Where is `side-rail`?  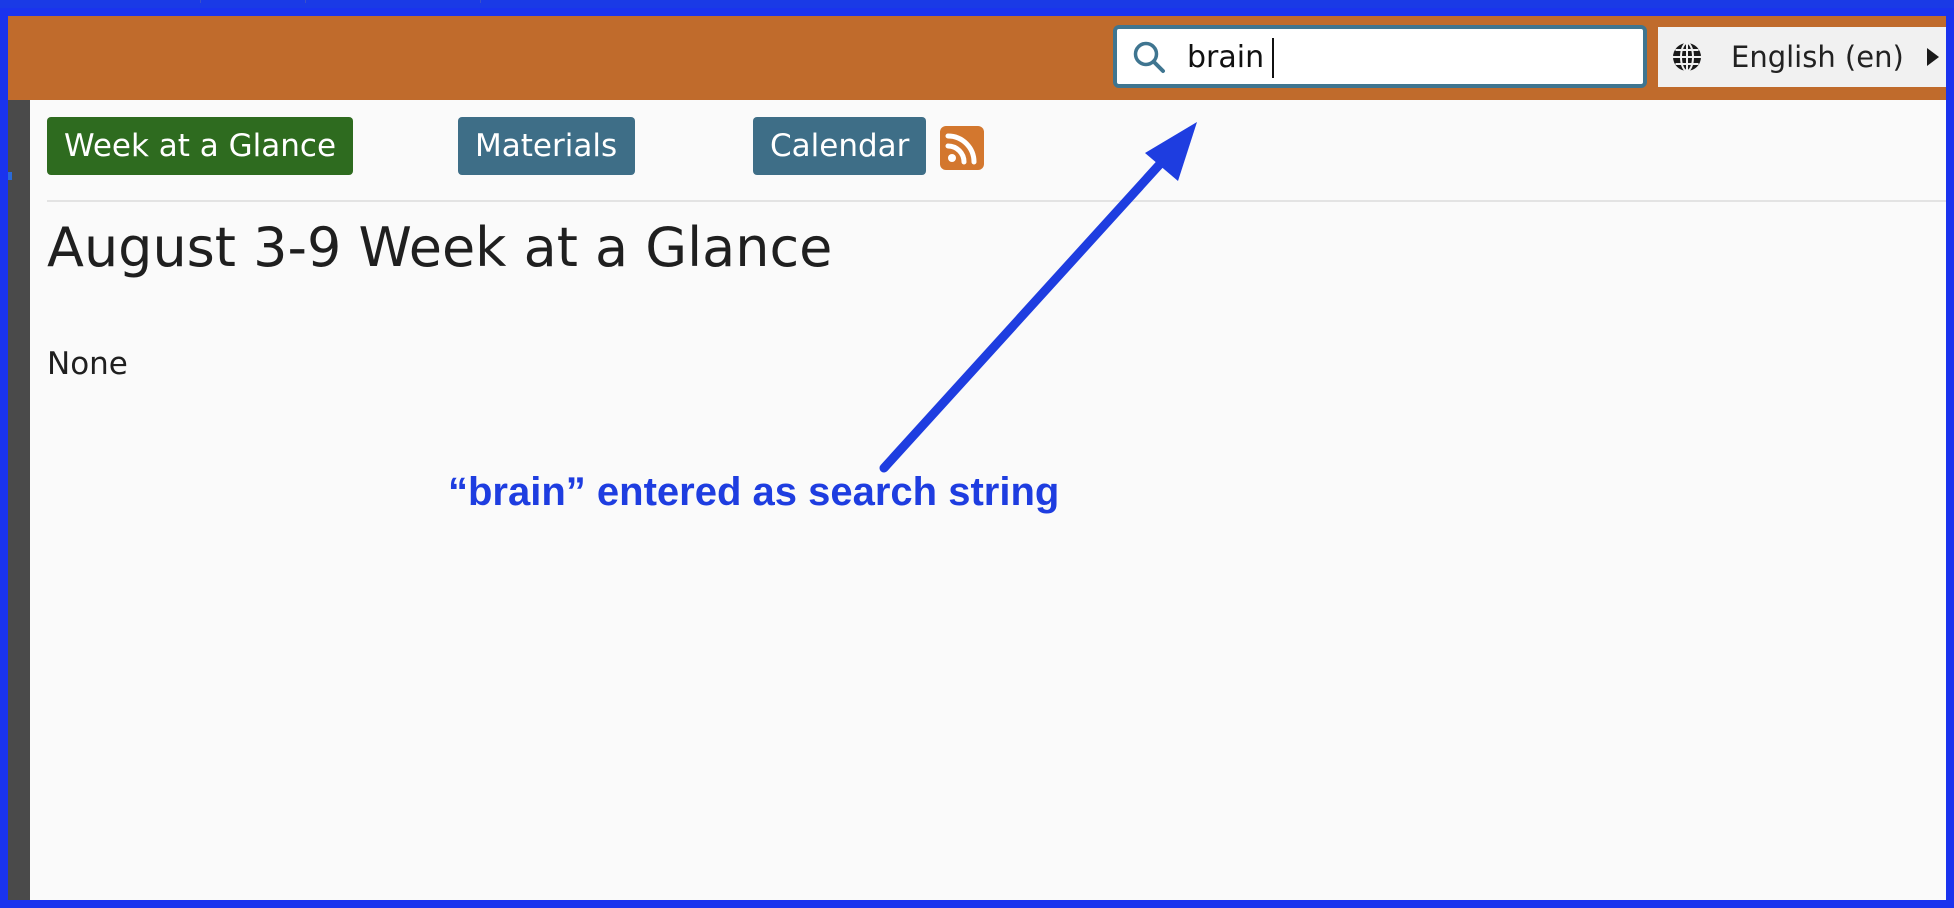
side-rail is located at coordinates (19, 500).